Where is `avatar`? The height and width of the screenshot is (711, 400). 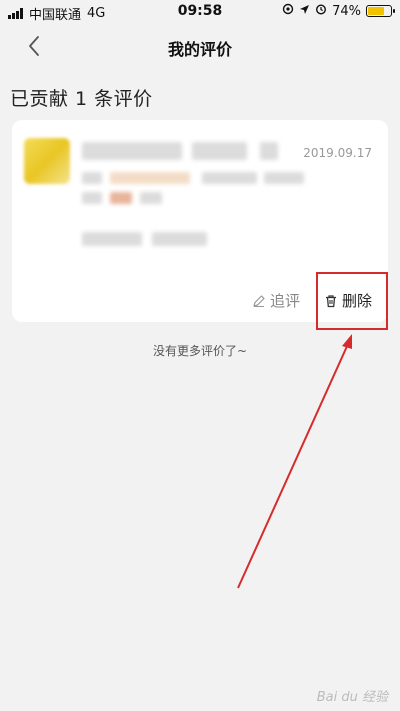 avatar is located at coordinates (47, 161).